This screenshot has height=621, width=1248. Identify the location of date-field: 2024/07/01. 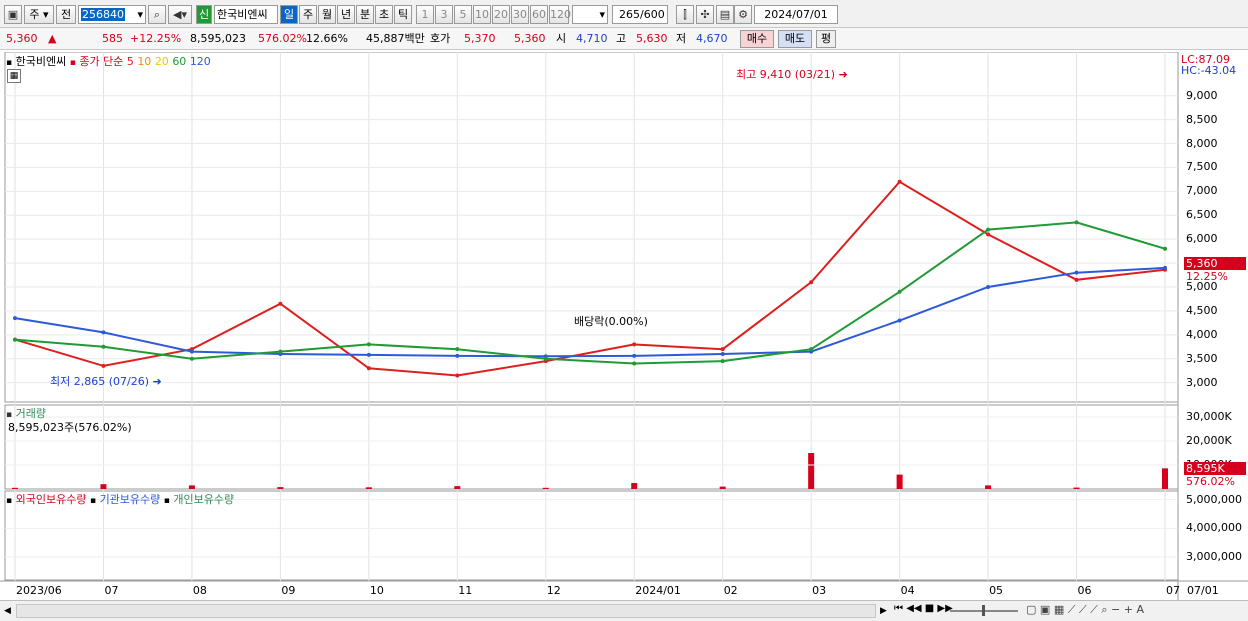
(796, 14).